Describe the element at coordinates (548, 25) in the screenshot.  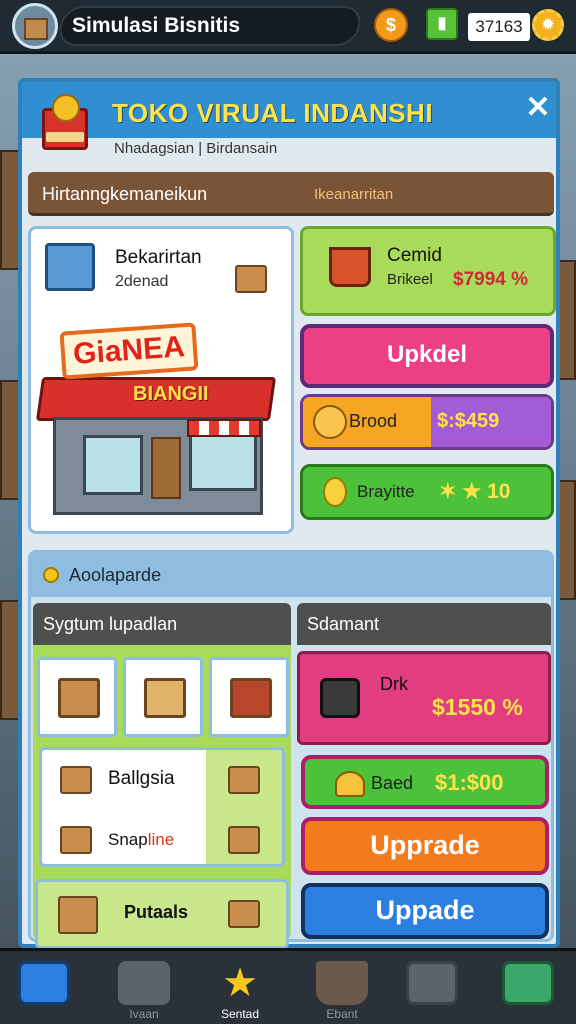
I see `gear-icon: ✹` at that location.